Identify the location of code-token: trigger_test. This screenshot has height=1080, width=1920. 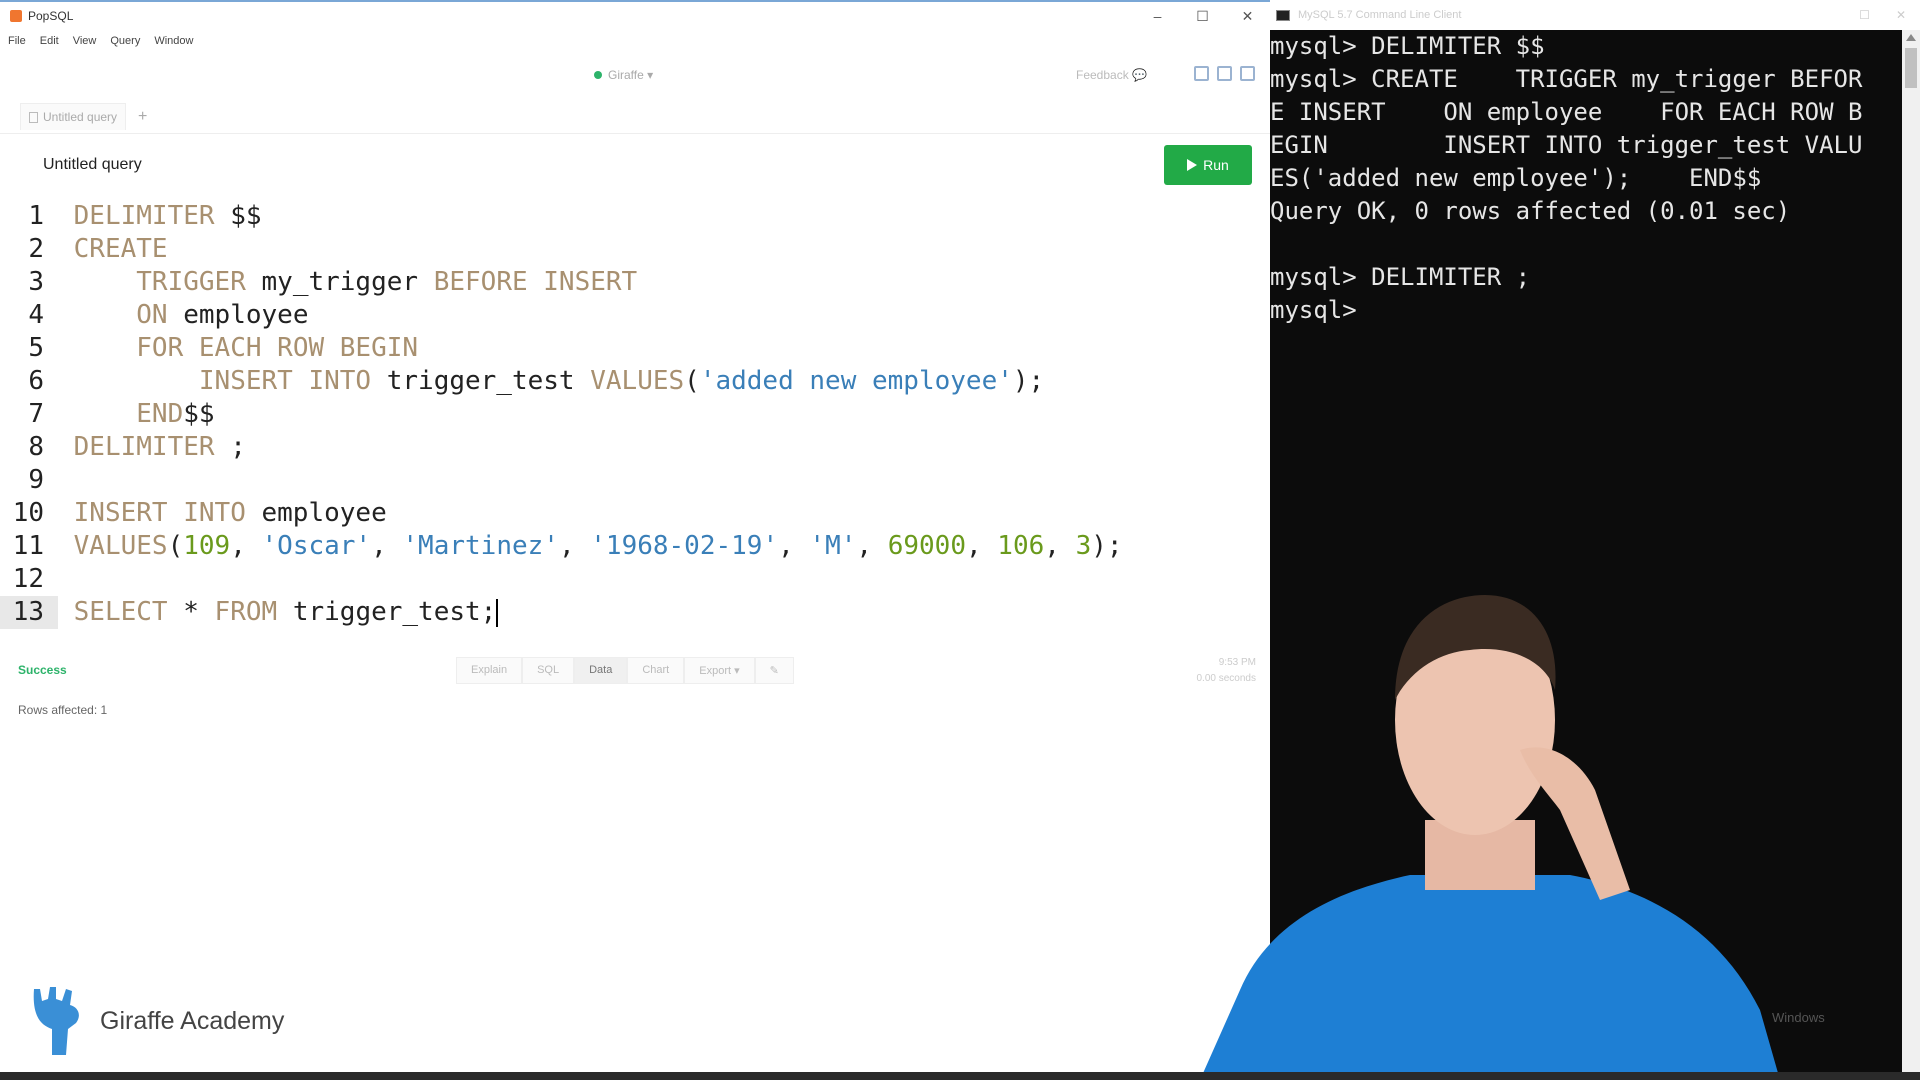
(481, 381).